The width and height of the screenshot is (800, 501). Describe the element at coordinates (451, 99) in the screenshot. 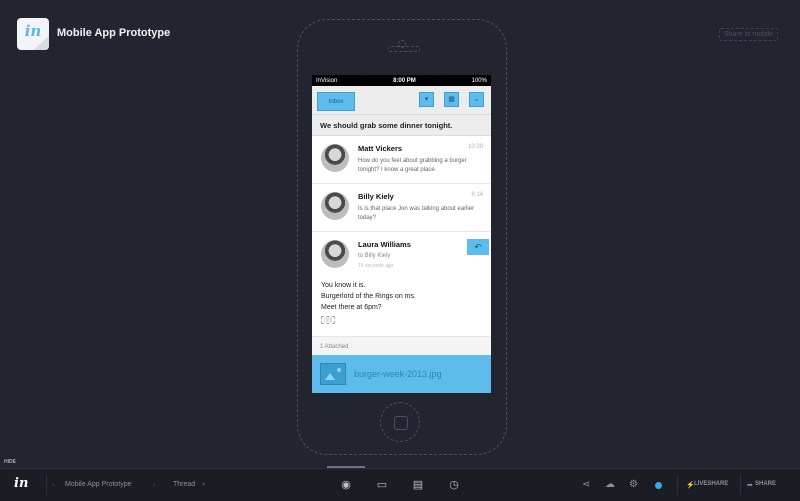

I see `trash-icon: ▦` at that location.